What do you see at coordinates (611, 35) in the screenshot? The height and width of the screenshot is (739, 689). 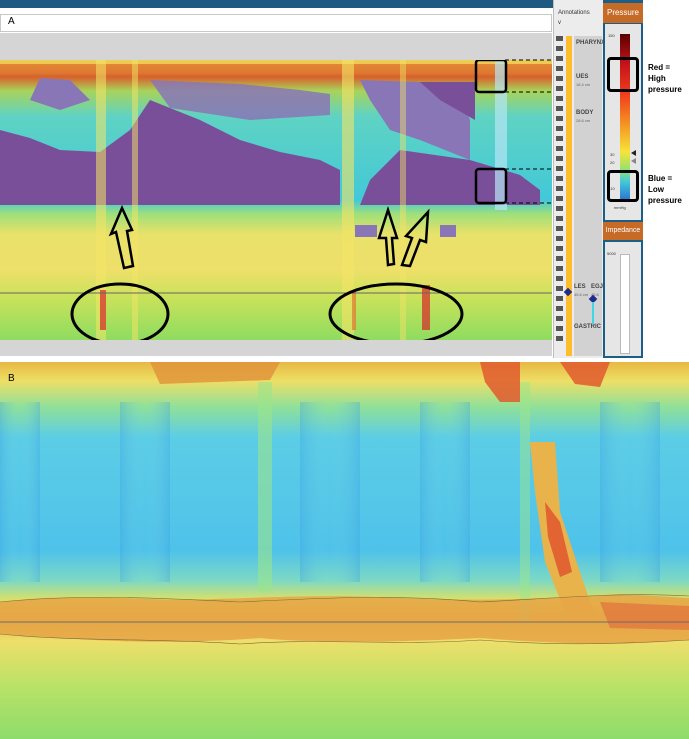 I see `pressure-max-label: 150` at bounding box center [611, 35].